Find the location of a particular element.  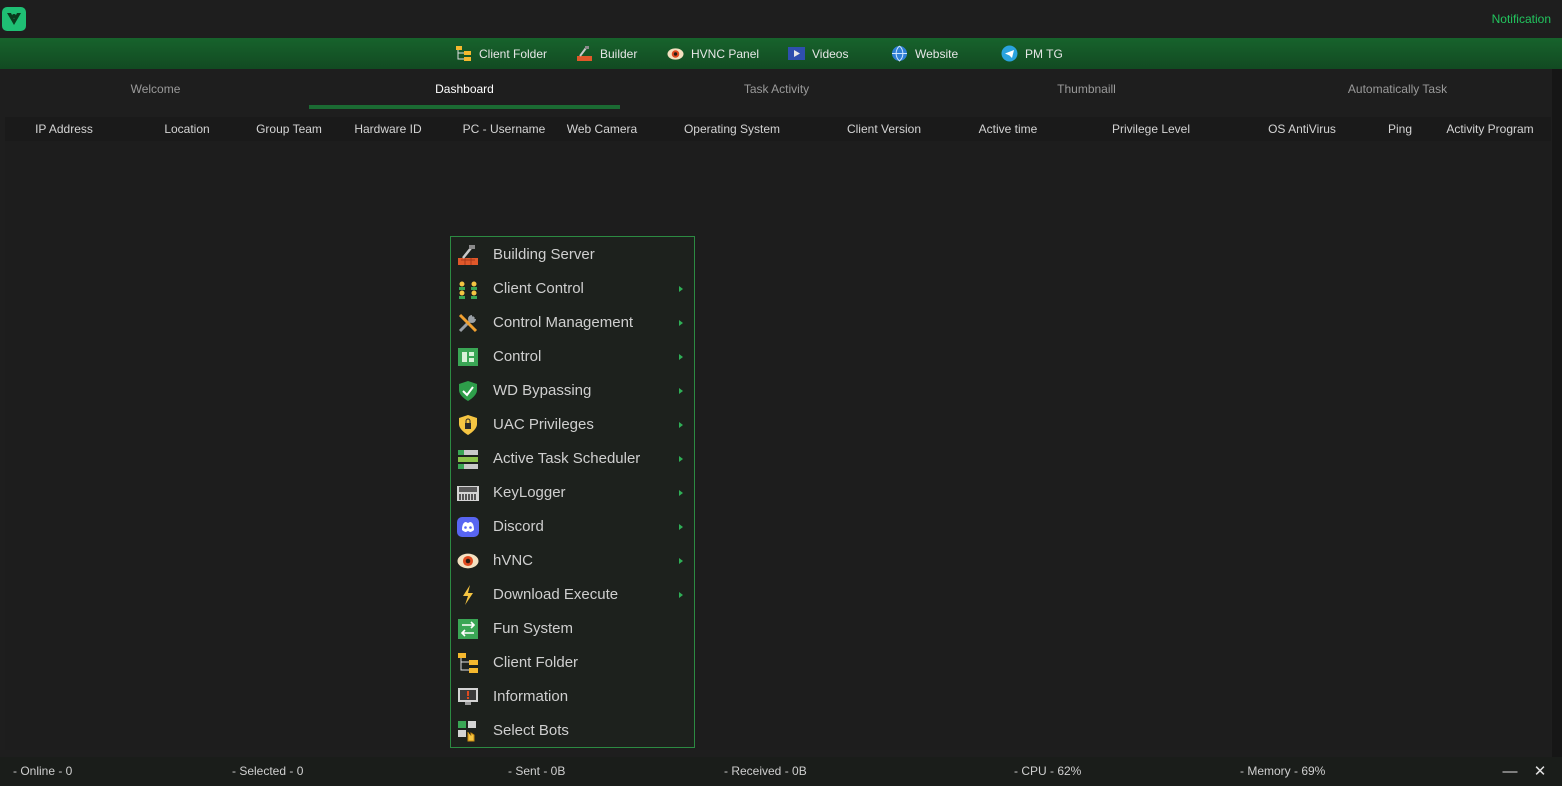

website-button: Website is located at coordinates (924, 53).